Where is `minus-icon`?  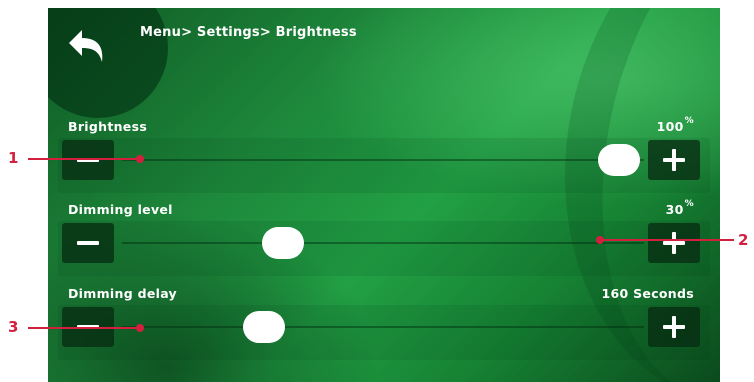 minus-icon is located at coordinates (88, 243).